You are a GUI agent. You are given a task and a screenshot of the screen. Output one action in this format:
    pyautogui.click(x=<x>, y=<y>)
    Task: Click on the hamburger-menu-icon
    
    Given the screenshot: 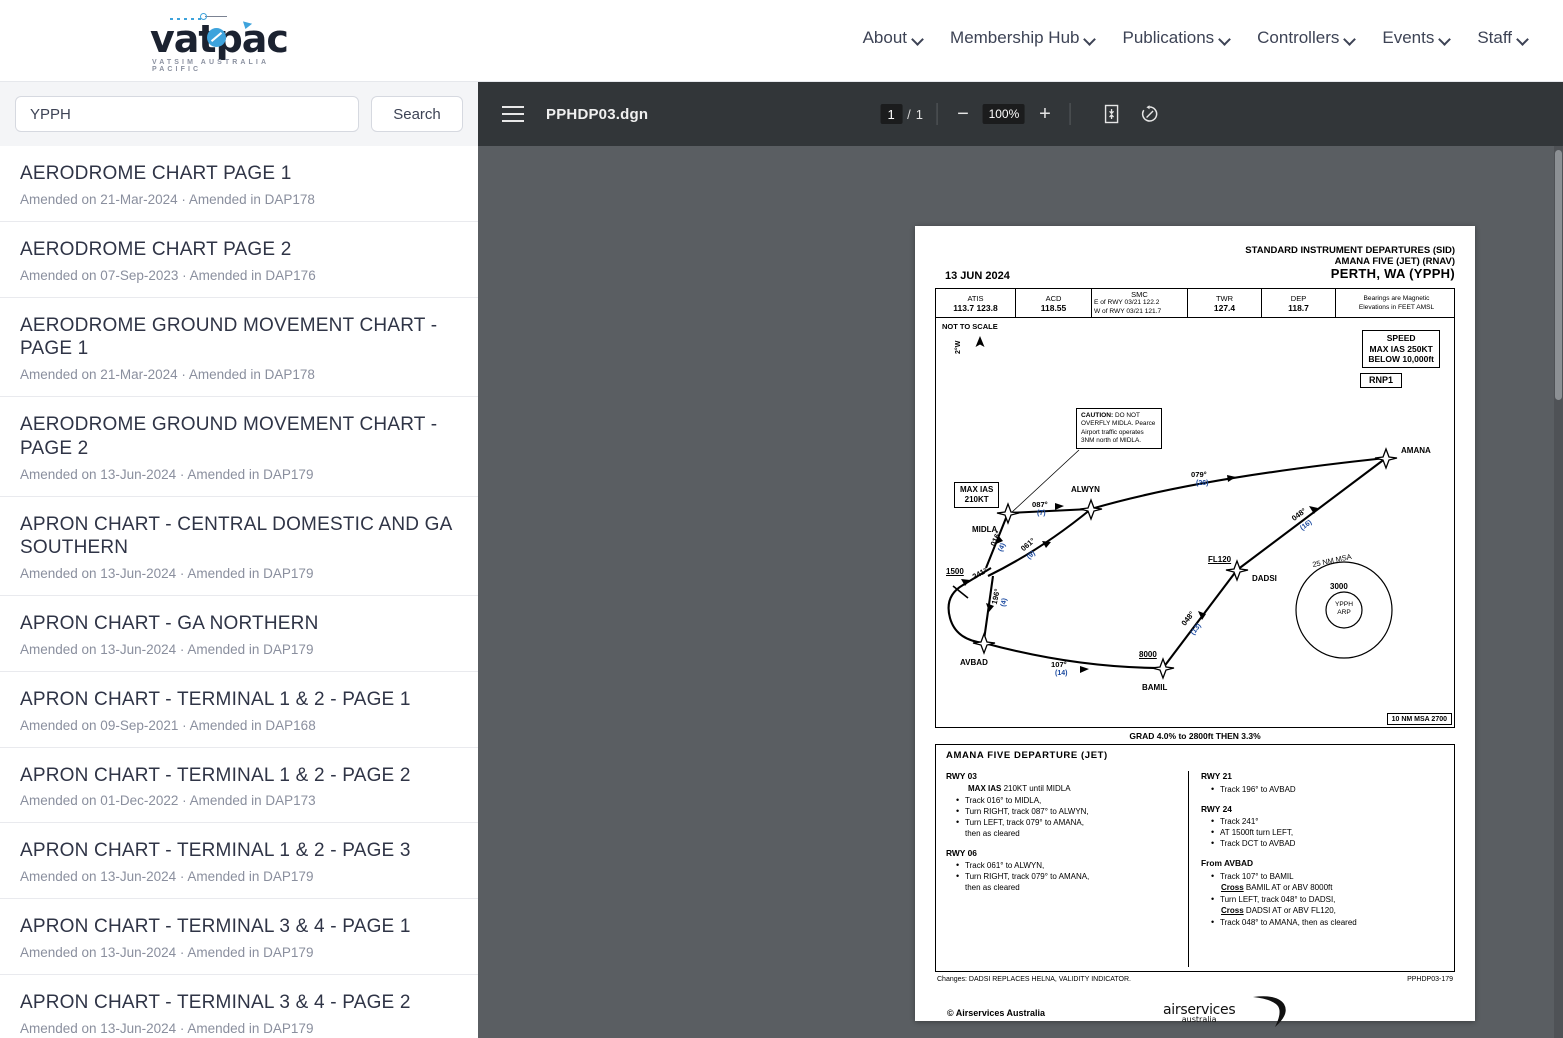 What is the action you would take?
    pyautogui.click(x=513, y=114)
    